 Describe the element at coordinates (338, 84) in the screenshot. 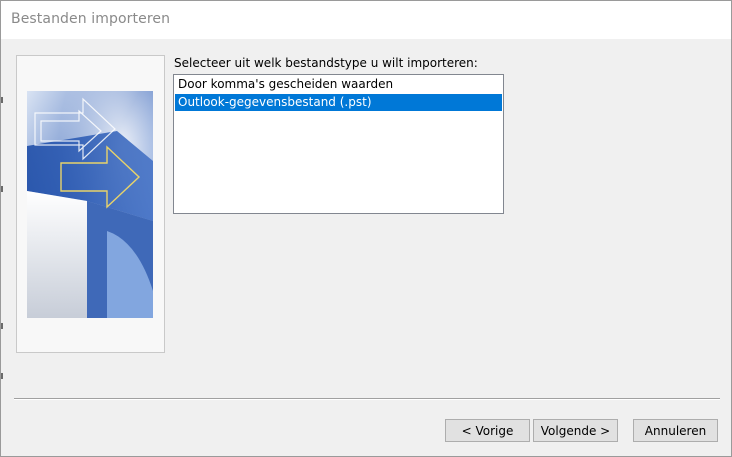

I see `list-item-csv: Door komma's gescheiden waarden` at that location.